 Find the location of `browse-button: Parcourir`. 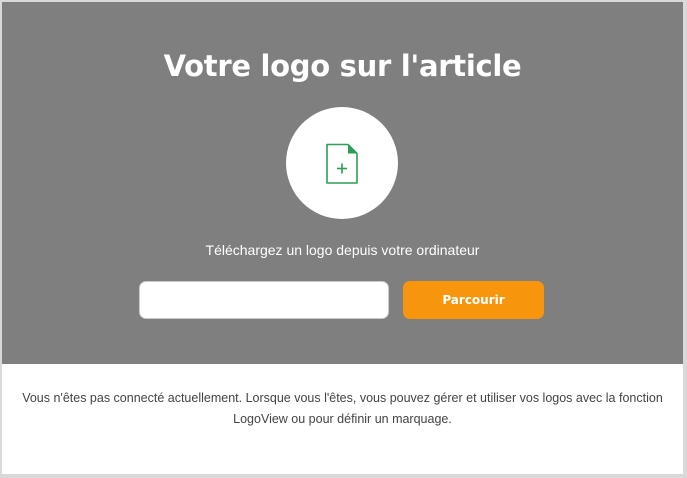

browse-button: Parcourir is located at coordinates (473, 300).